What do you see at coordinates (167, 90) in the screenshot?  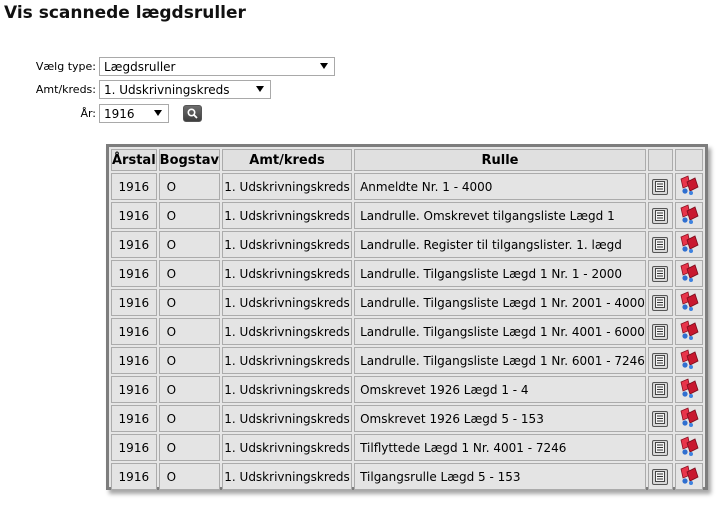 I see `amt-select-value: 1. Udskrivningskreds` at bounding box center [167, 90].